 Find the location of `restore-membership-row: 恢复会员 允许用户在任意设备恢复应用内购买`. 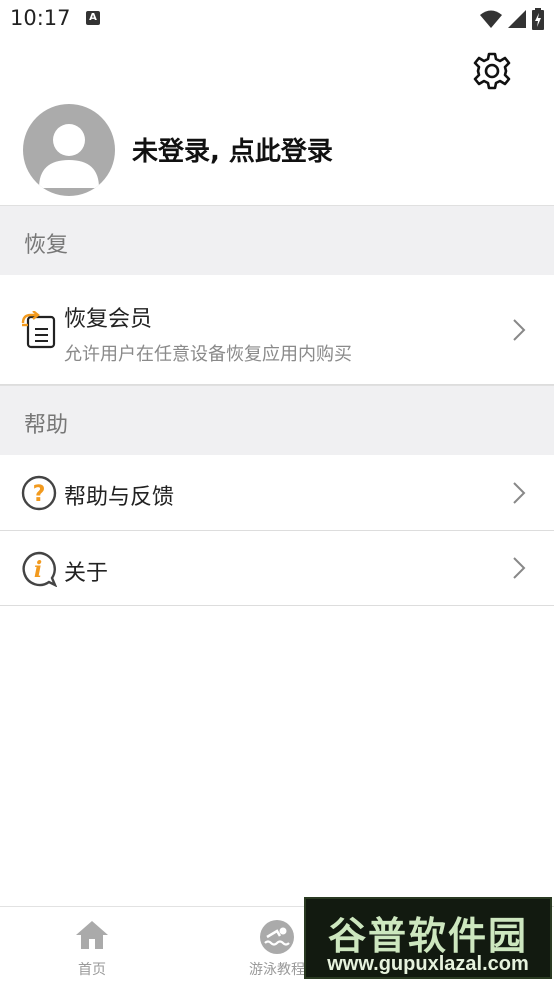

restore-membership-row: 恢复会员 允许用户在任意设备恢复应用内购买 is located at coordinates (277, 330).